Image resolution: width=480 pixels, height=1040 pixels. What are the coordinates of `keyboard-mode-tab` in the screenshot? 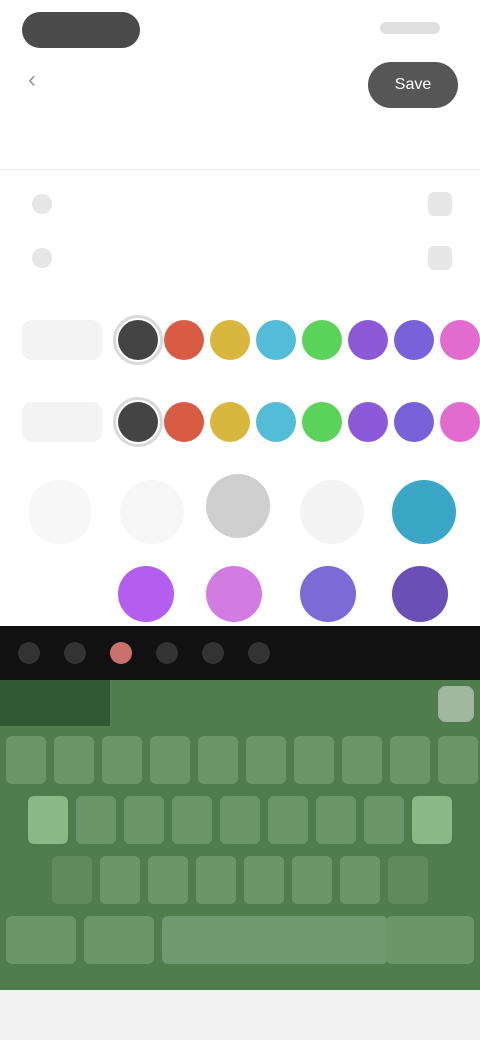 It's located at (55, 703).